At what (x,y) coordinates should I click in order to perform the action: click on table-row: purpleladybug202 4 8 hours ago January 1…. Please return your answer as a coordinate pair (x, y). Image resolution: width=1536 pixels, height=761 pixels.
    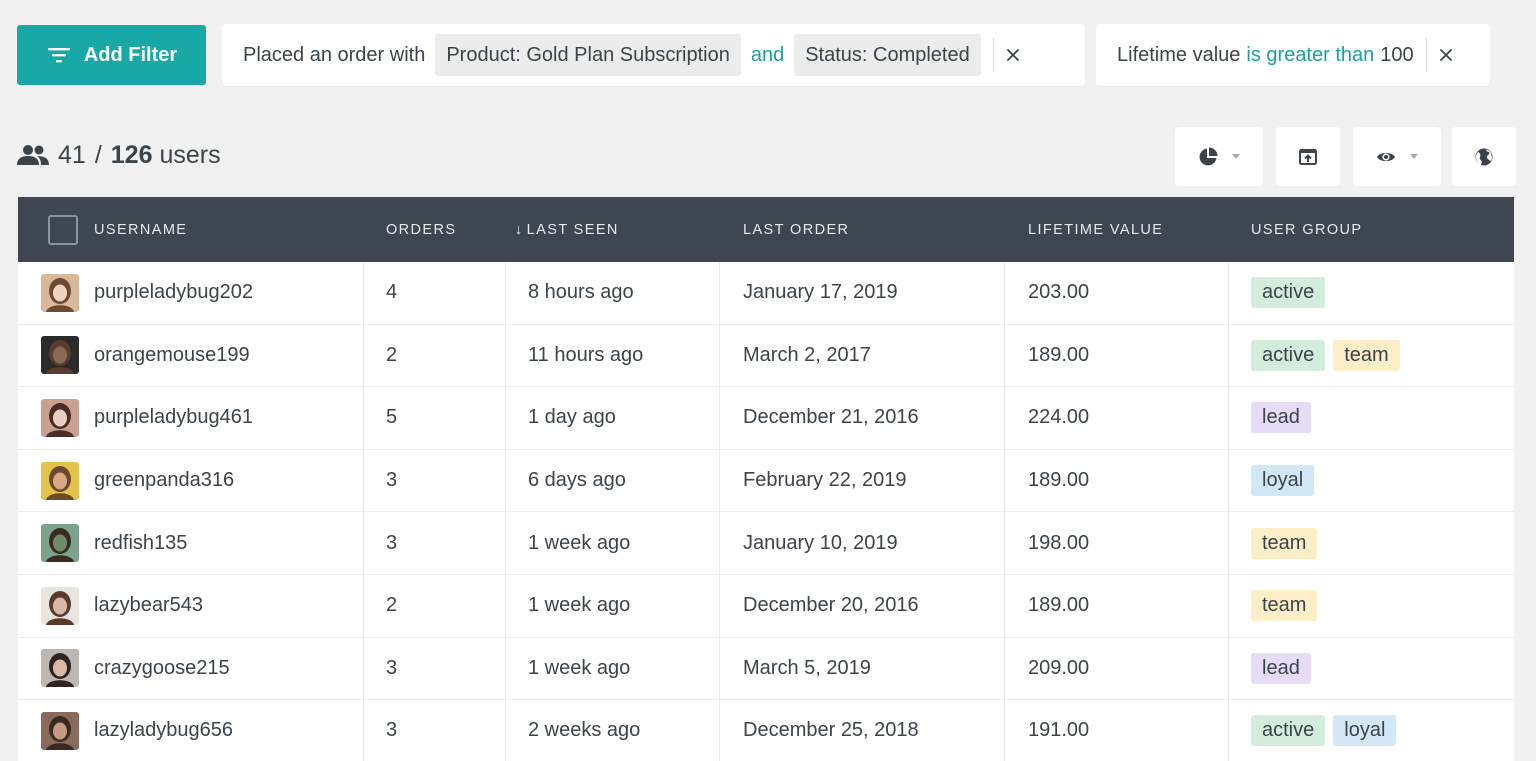
    Looking at the image, I should click on (766, 293).